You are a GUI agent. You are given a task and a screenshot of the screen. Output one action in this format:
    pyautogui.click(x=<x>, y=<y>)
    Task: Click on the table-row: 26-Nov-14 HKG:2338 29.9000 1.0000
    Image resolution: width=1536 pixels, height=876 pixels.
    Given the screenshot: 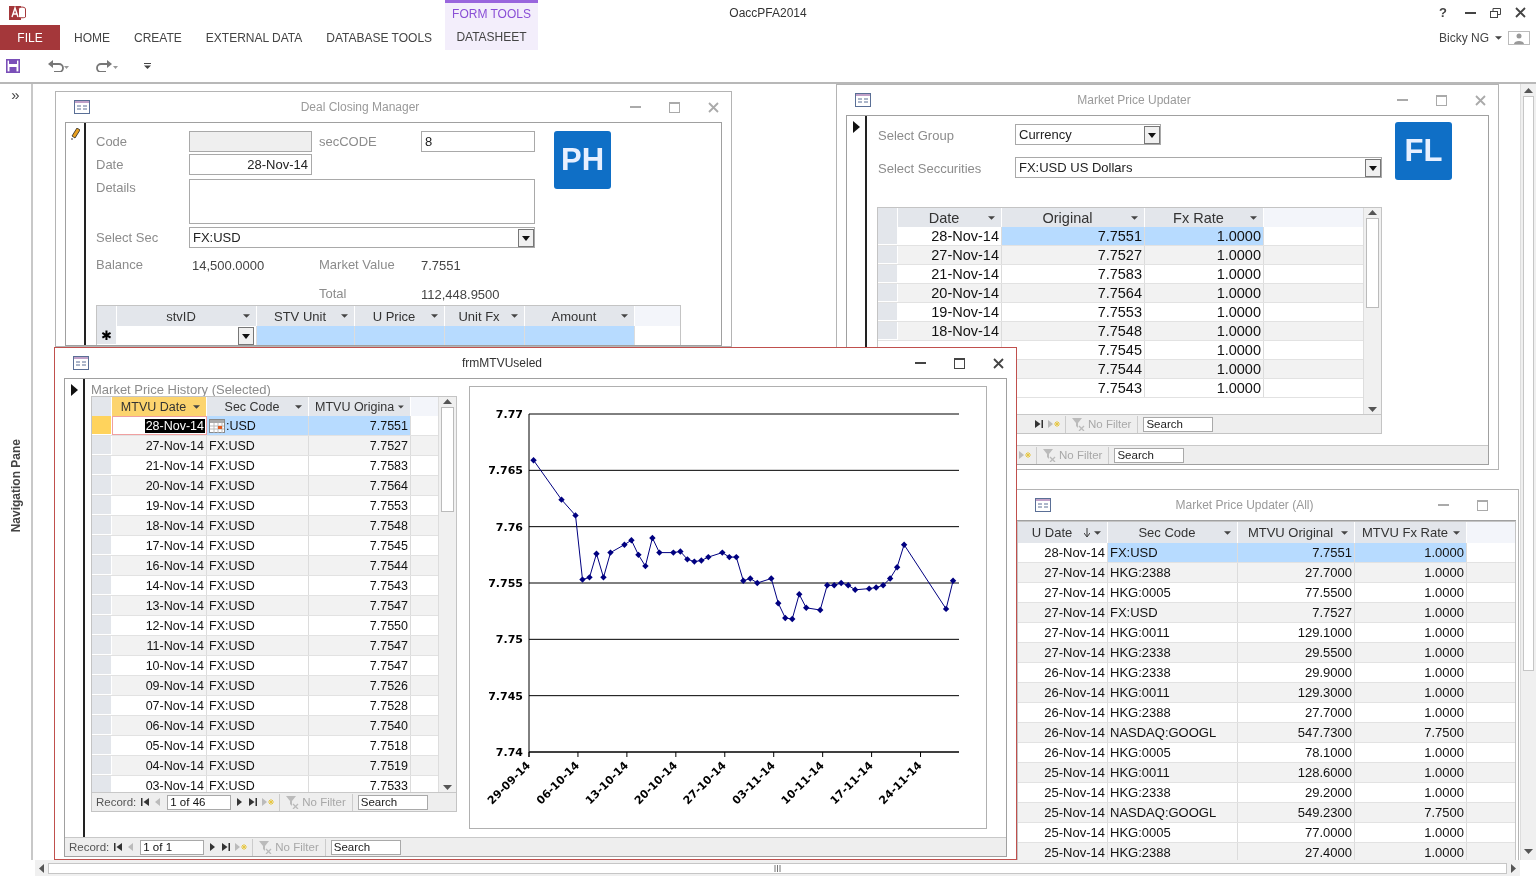 What is the action you would take?
    pyautogui.click(x=1266, y=673)
    